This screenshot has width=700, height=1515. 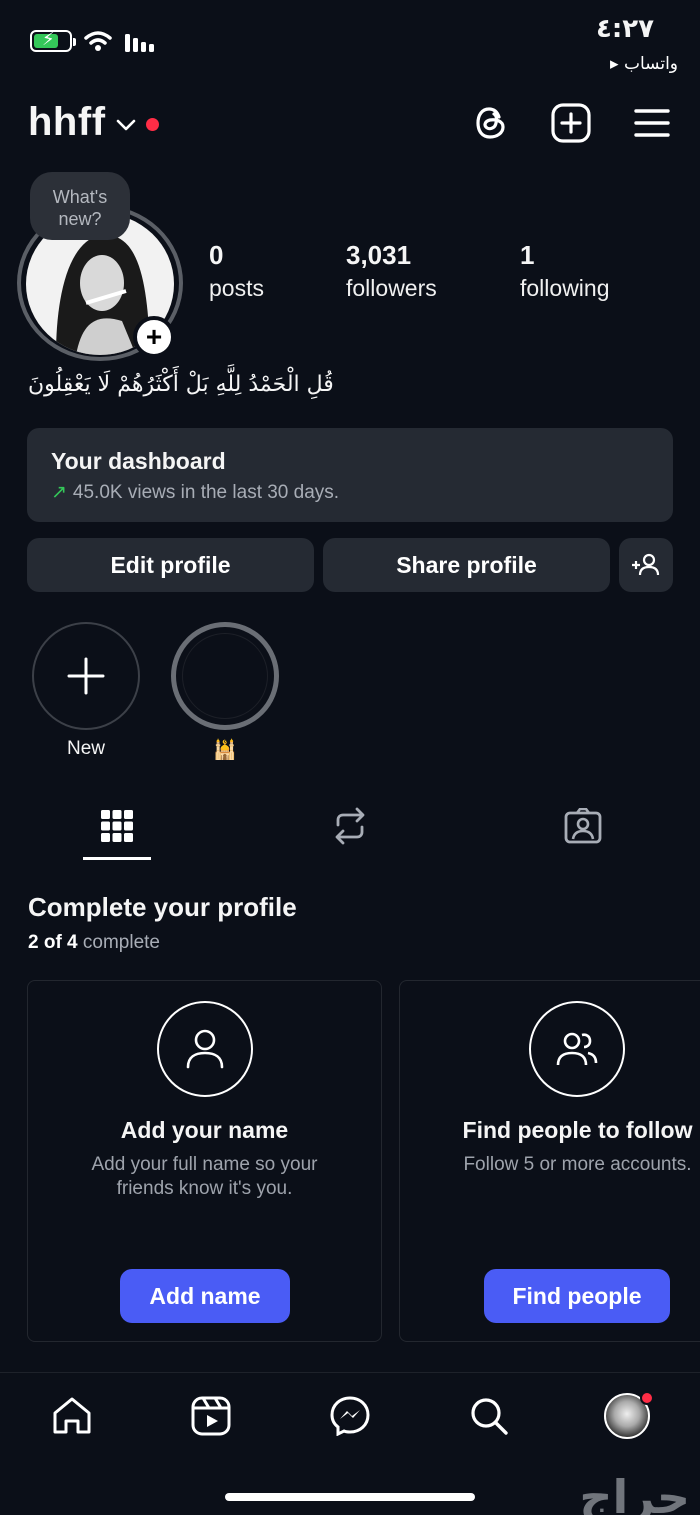 What do you see at coordinates (154, 337) in the screenshot?
I see `add-story-button: +` at bounding box center [154, 337].